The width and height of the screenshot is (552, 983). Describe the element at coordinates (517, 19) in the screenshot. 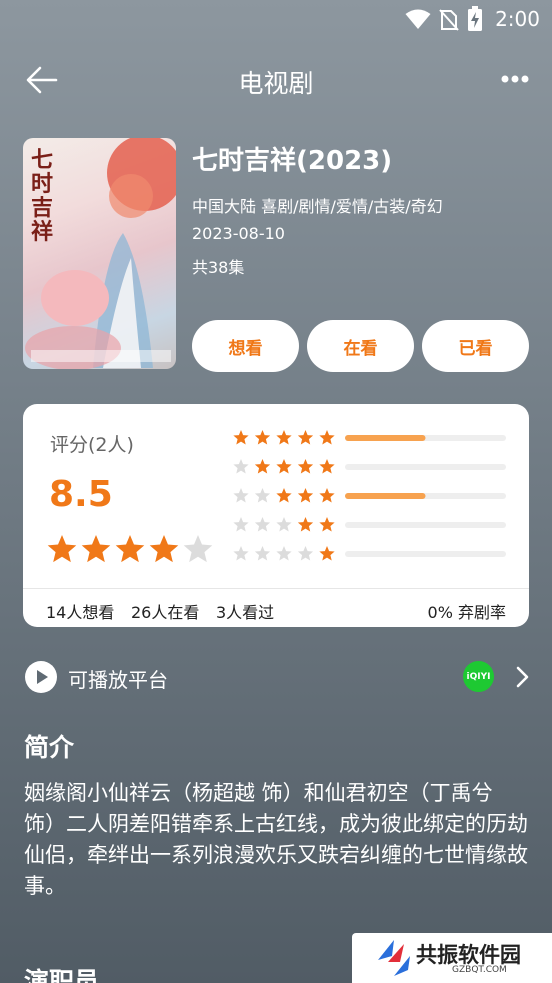

I see `status-time: 2:00` at that location.